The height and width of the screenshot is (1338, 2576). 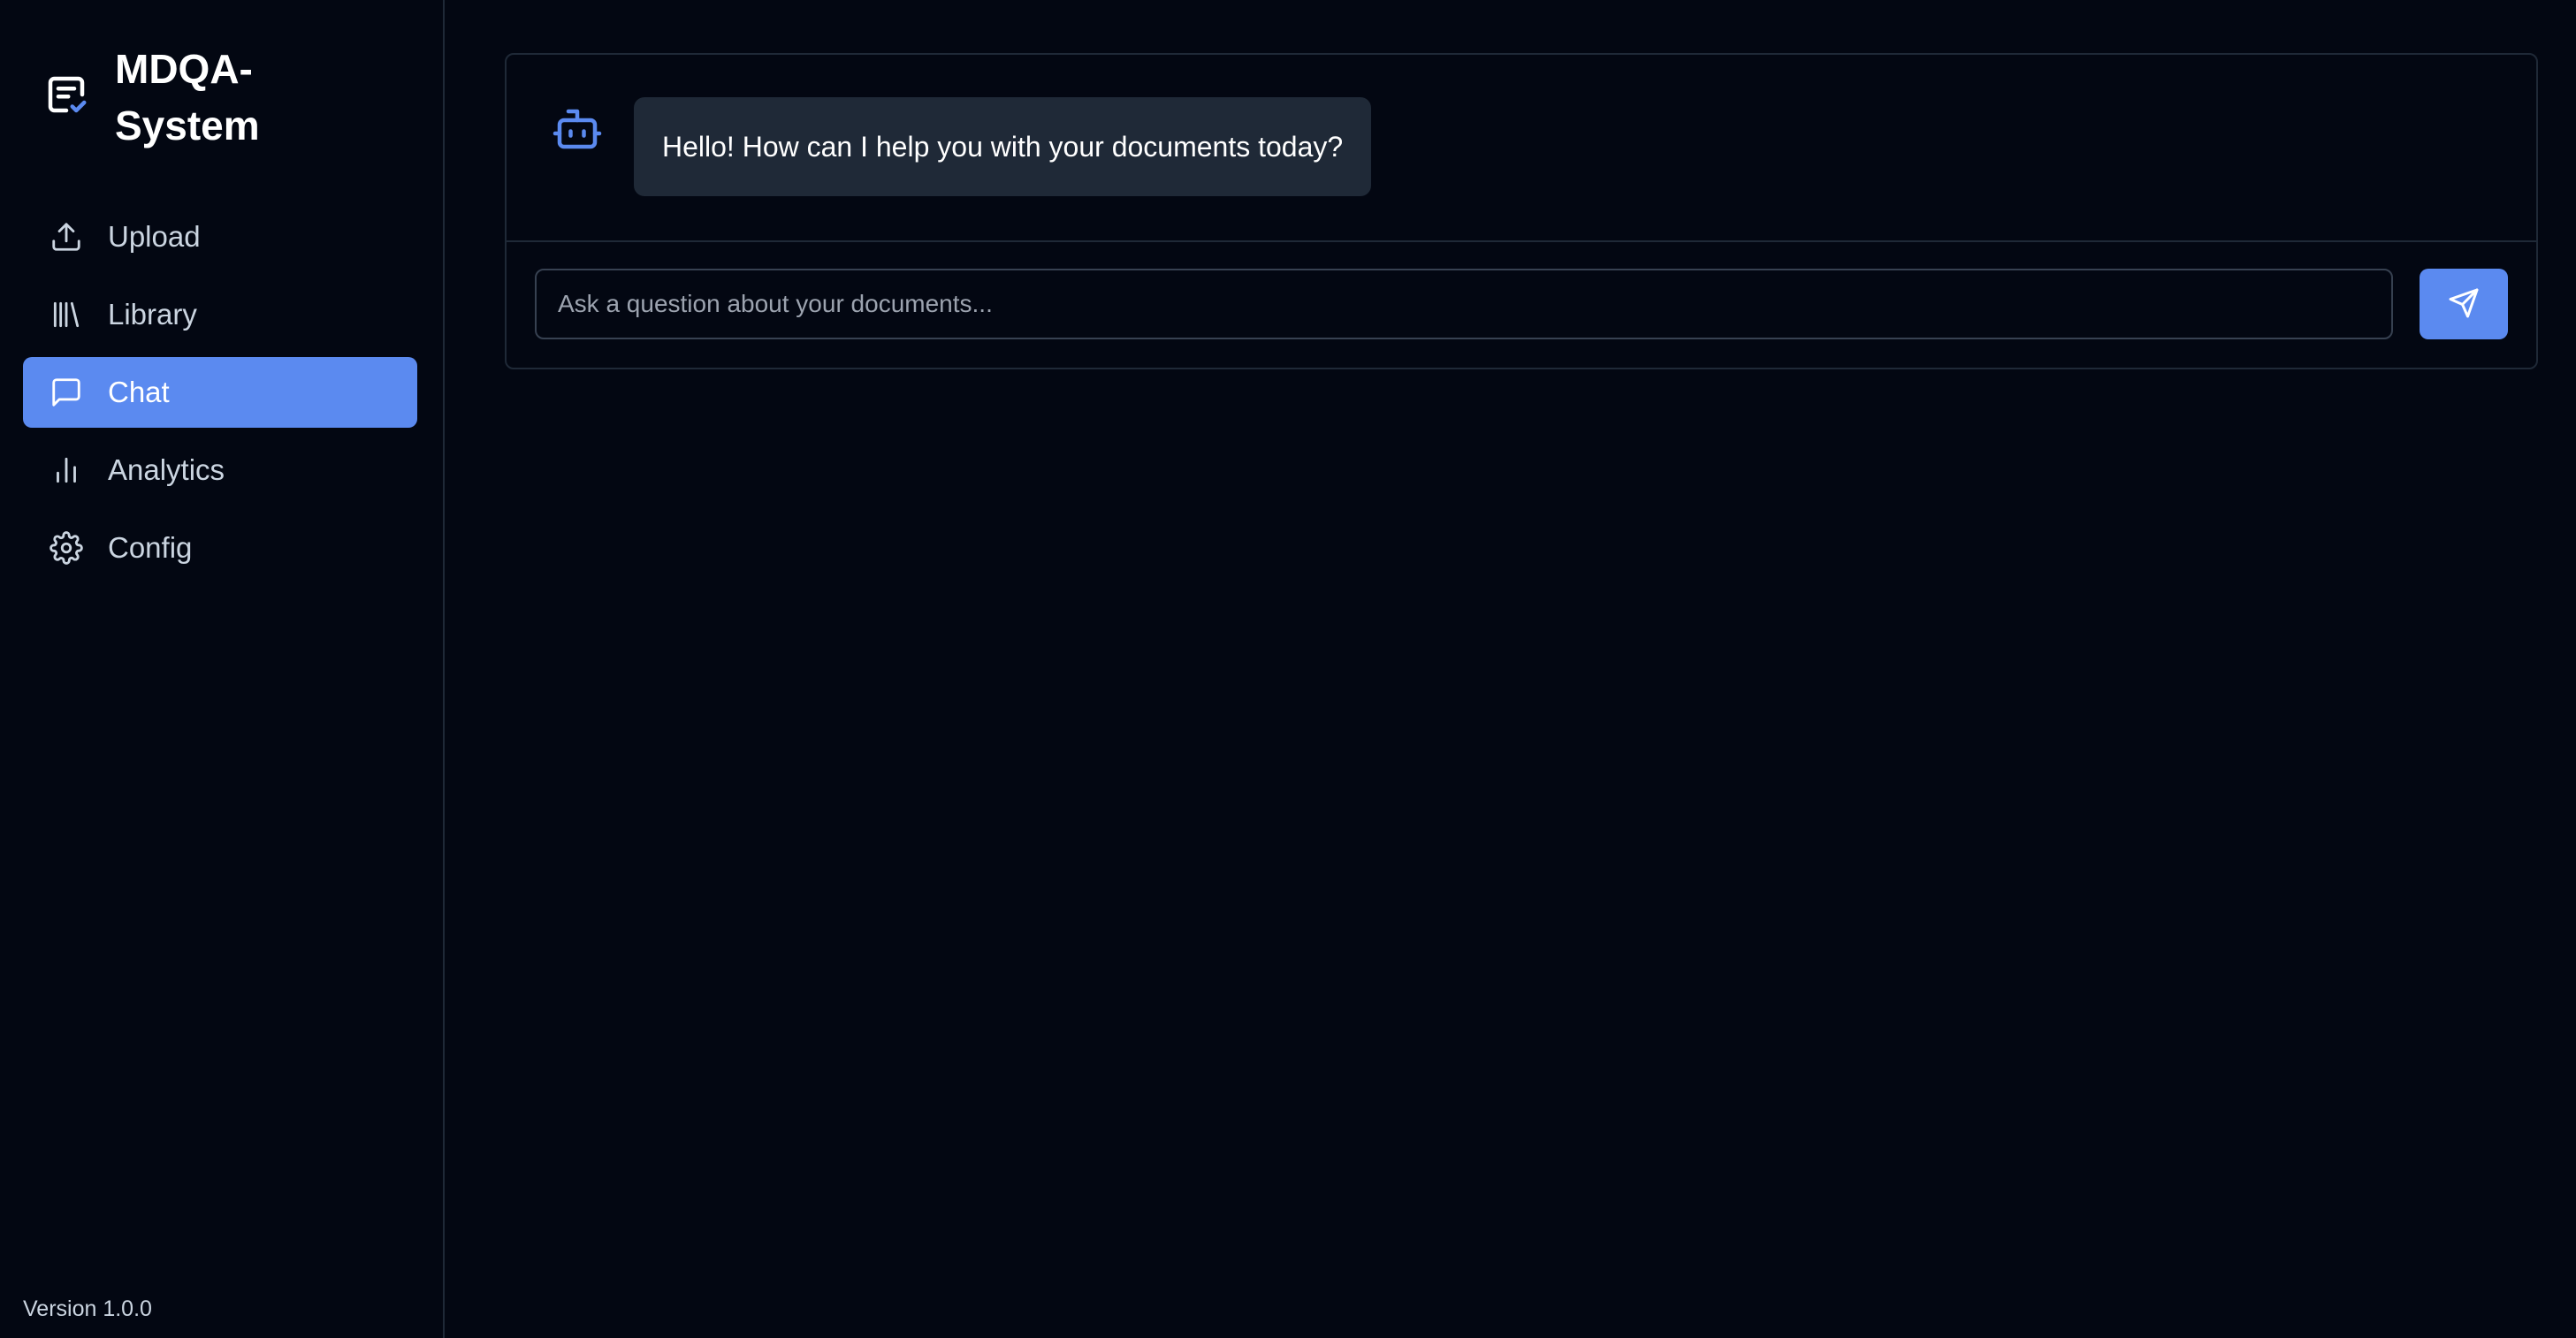 I want to click on send-icon, so click(x=2464, y=304).